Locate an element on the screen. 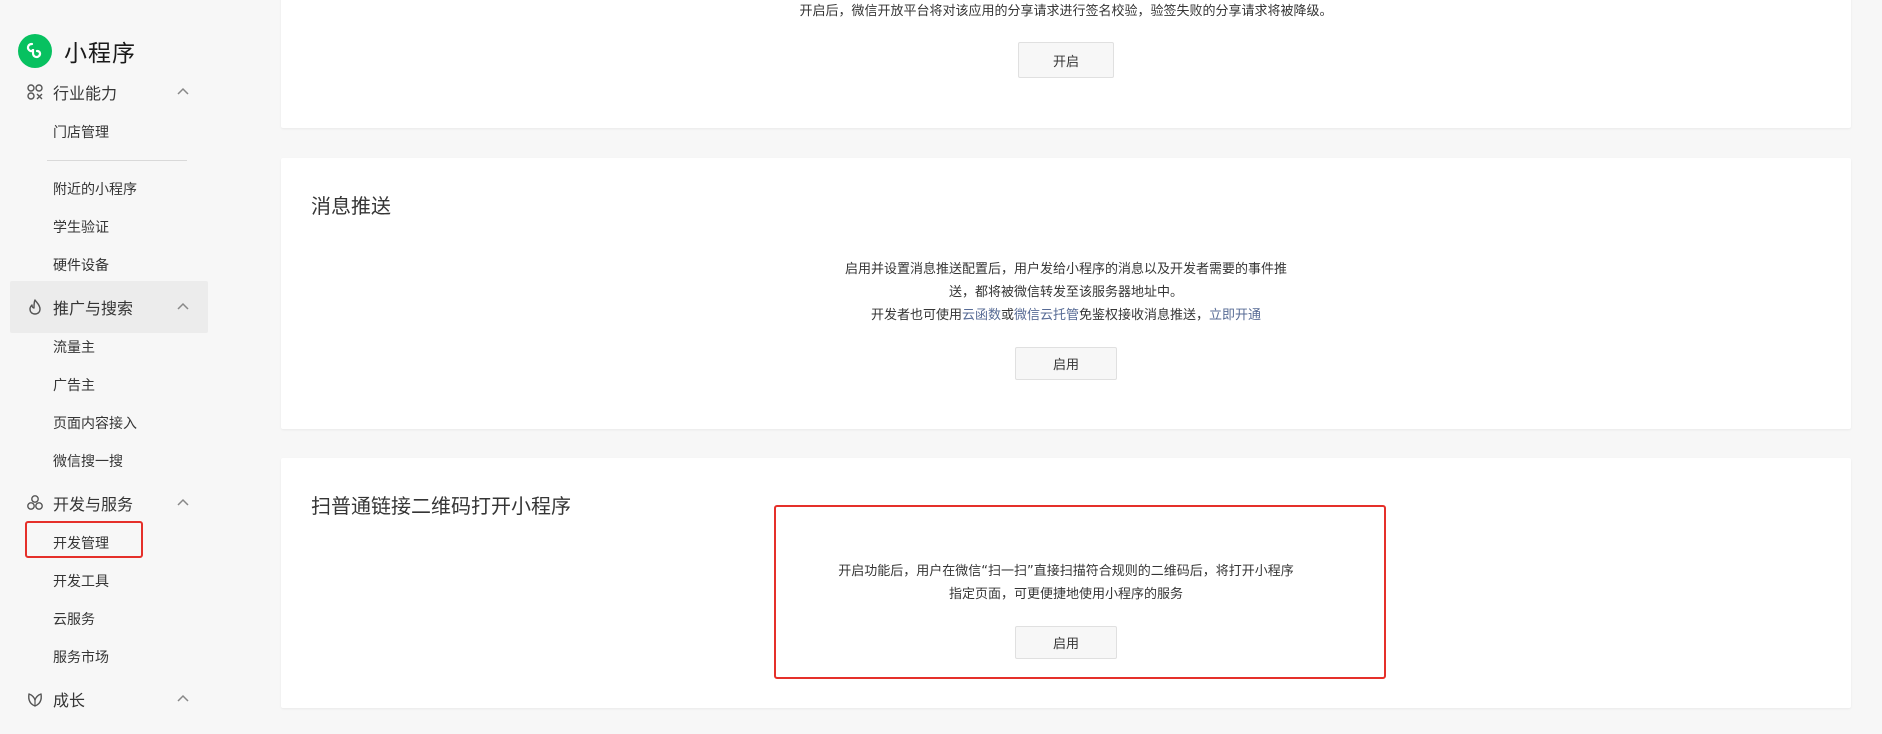 This screenshot has width=1882, height=734. sidebar-item-wechat-search: 微信搜一搜 is located at coordinates (88, 462).